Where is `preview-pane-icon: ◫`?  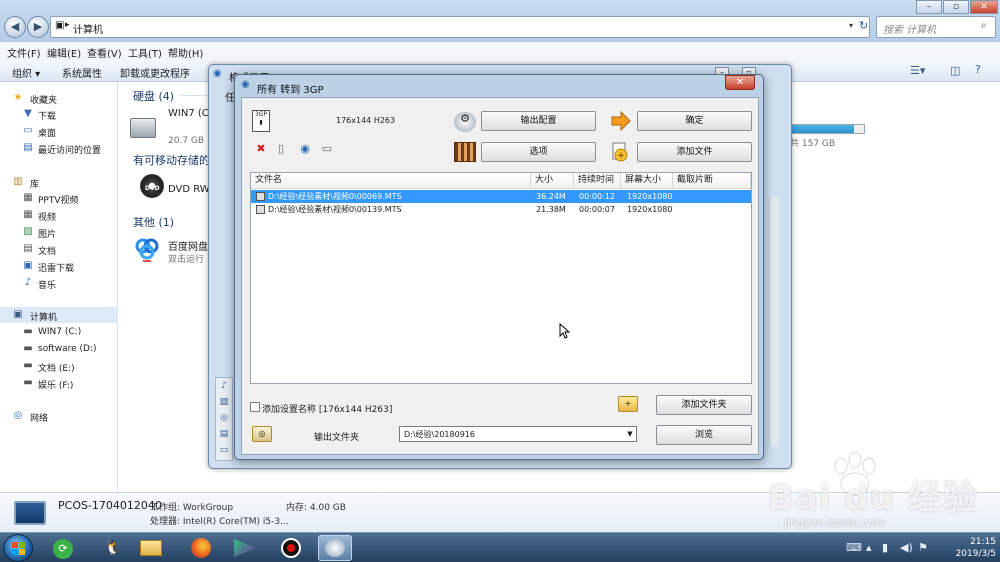 preview-pane-icon: ◫ is located at coordinates (955, 70).